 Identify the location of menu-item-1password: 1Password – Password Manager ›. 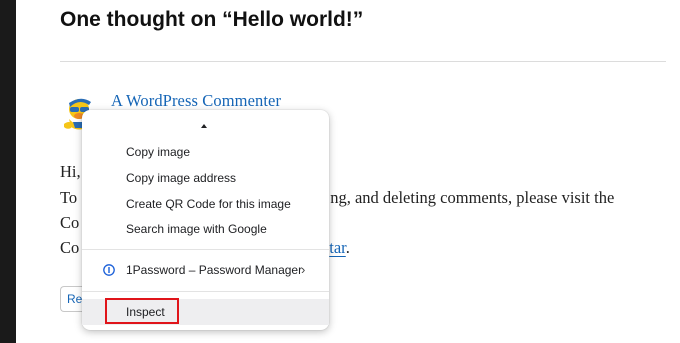
(205, 270).